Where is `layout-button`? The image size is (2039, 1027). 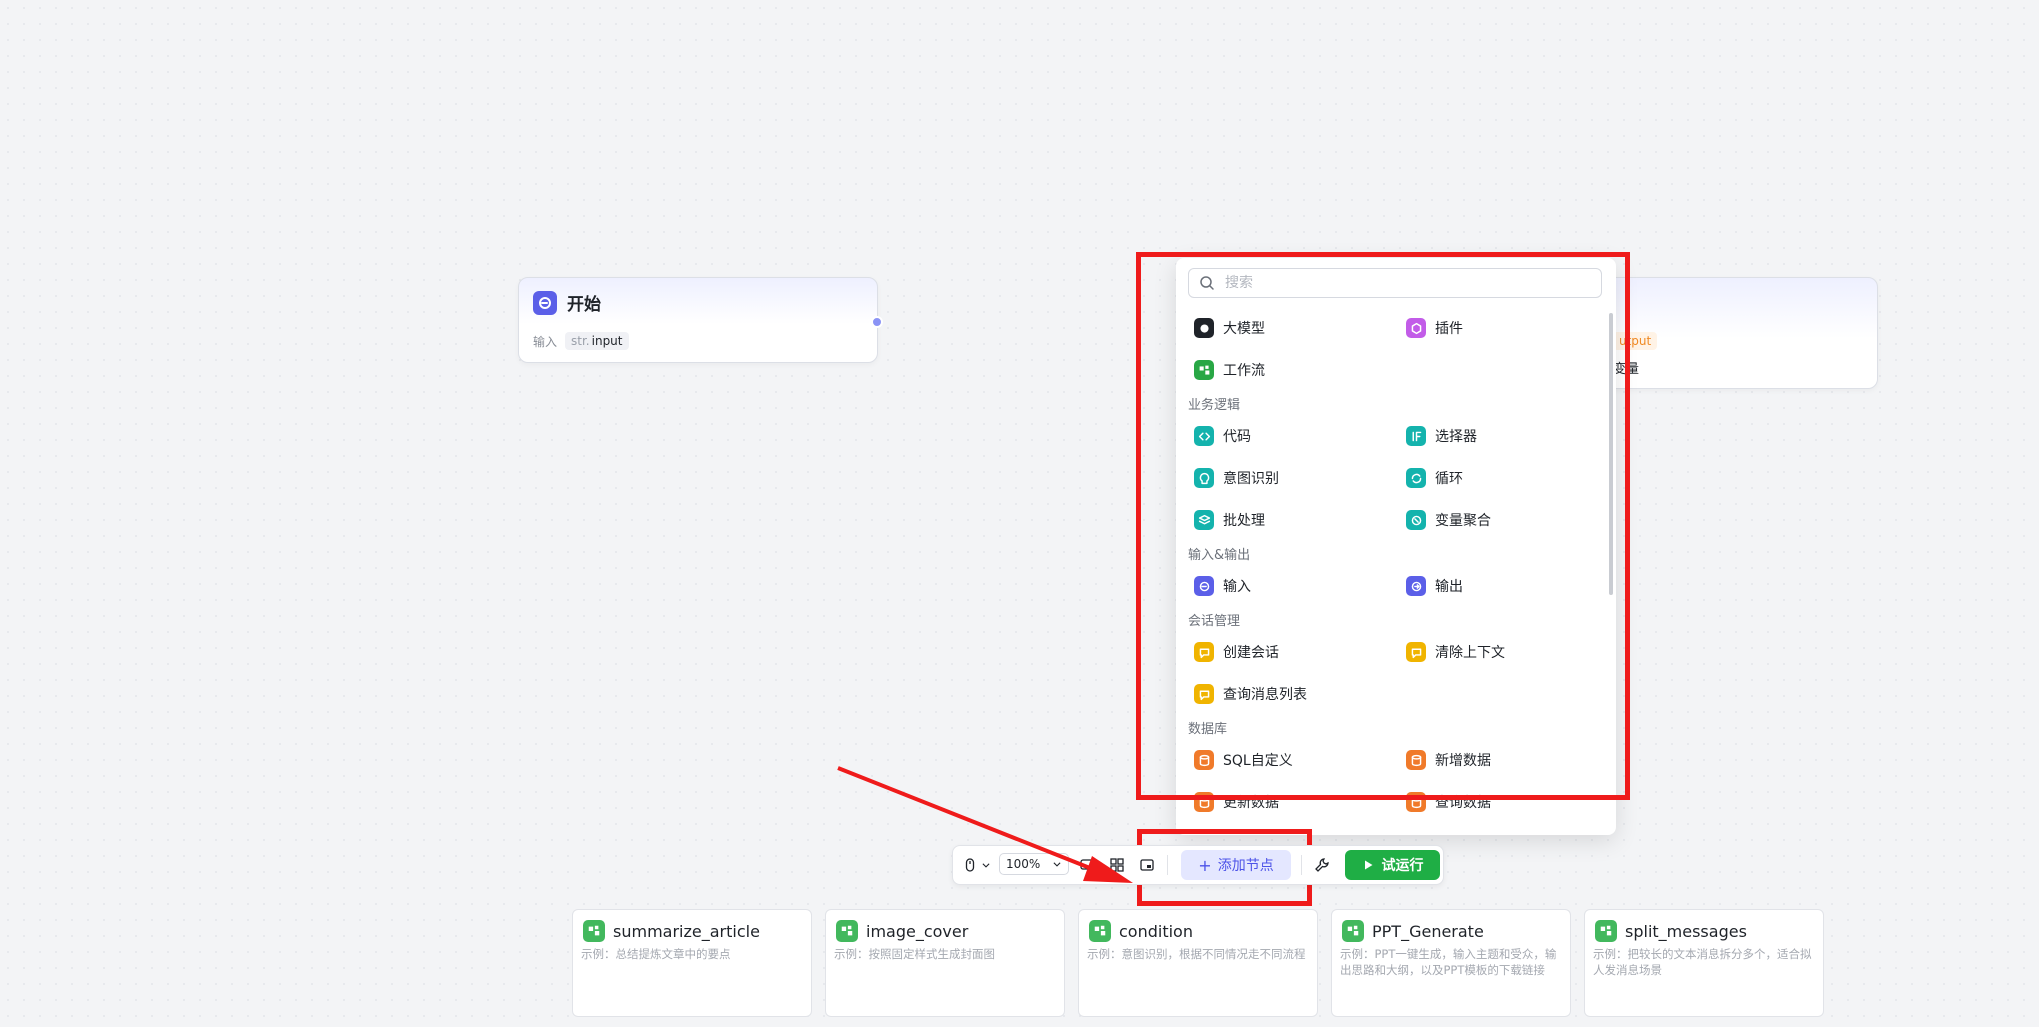
layout-button is located at coordinates (1117, 865).